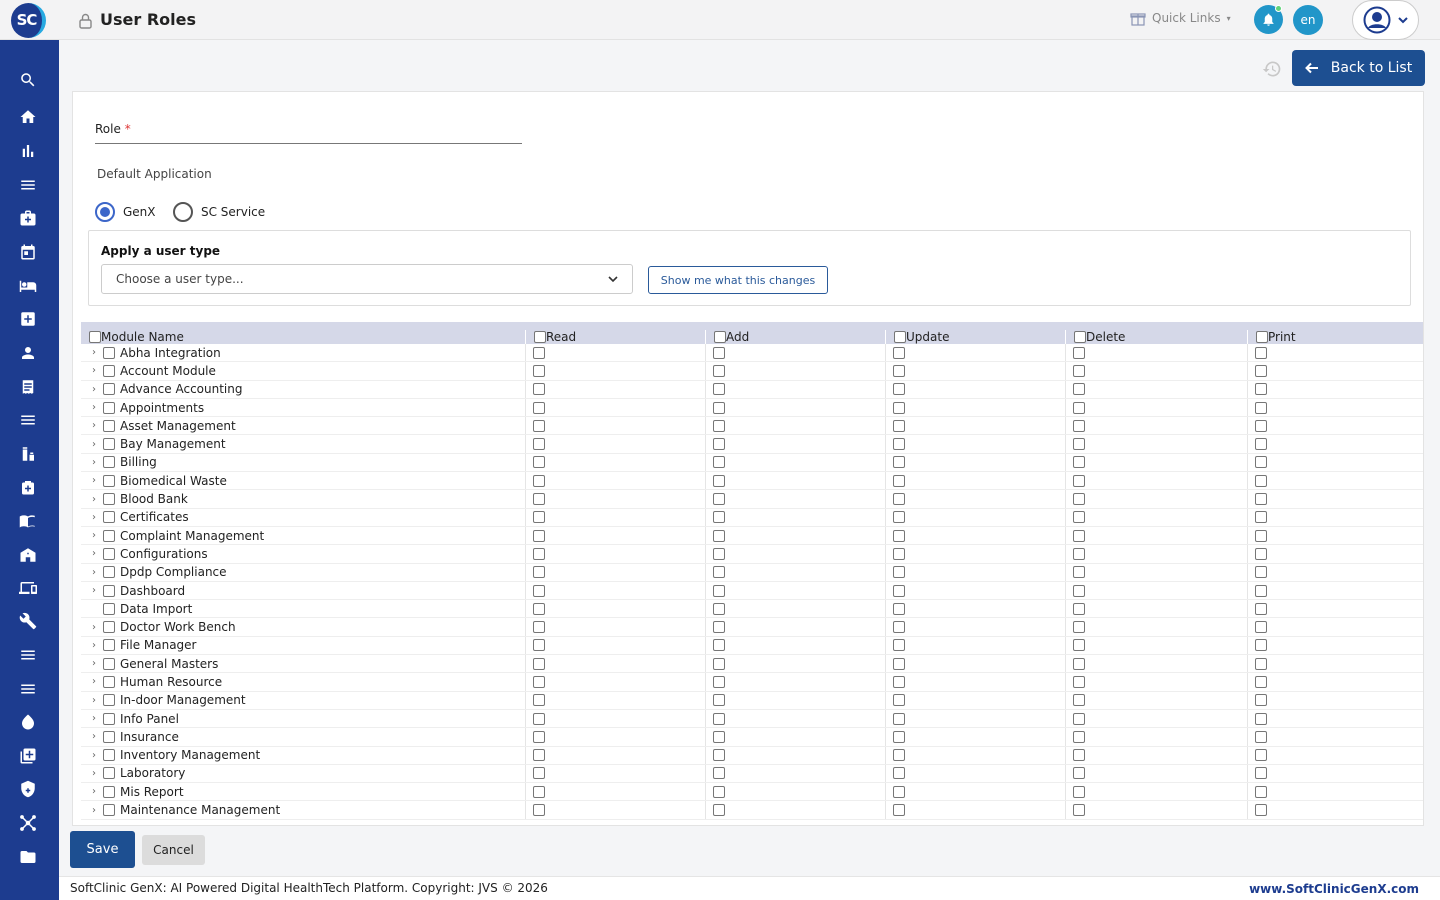 This screenshot has width=1440, height=900. What do you see at coordinates (1334, 889) in the screenshot?
I see `website-link: www.SoftClinicGenX.com` at bounding box center [1334, 889].